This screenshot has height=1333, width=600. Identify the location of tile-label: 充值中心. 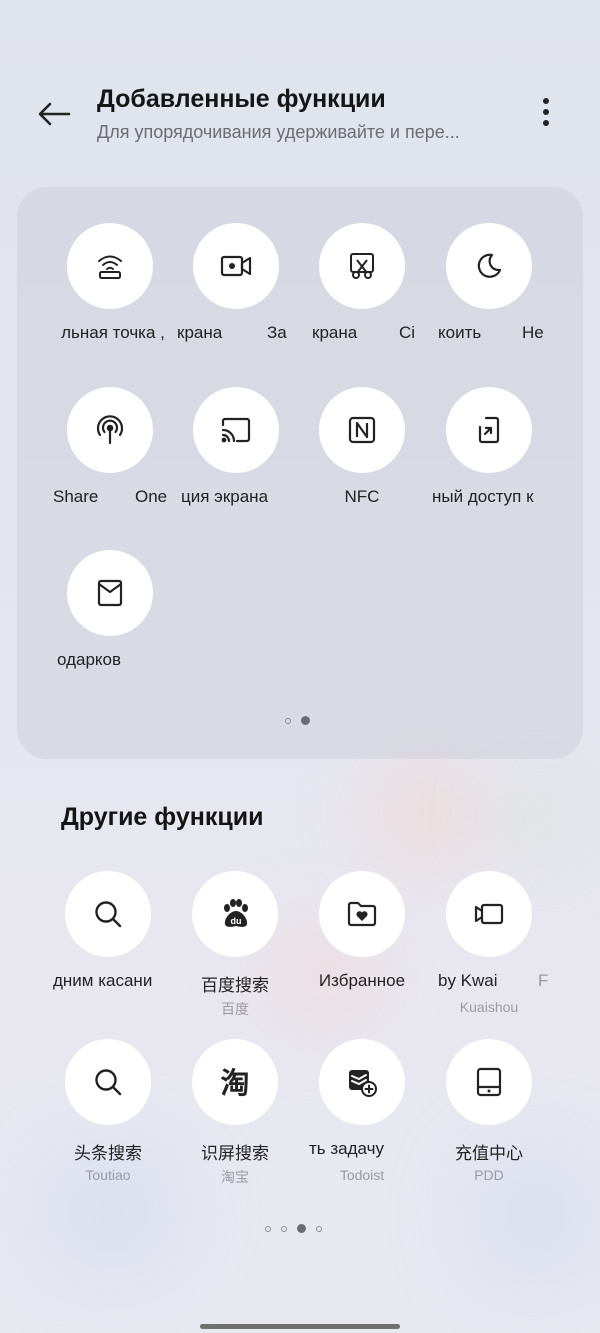
(489, 1153).